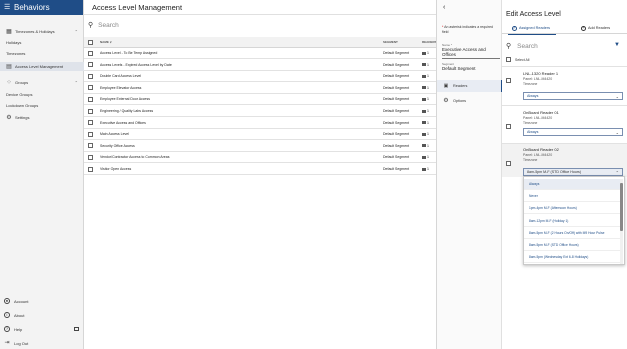 This screenshot has width=627, height=349. I want to click on reader-search-bar: ⚲ Search ▼, so click(565, 46).